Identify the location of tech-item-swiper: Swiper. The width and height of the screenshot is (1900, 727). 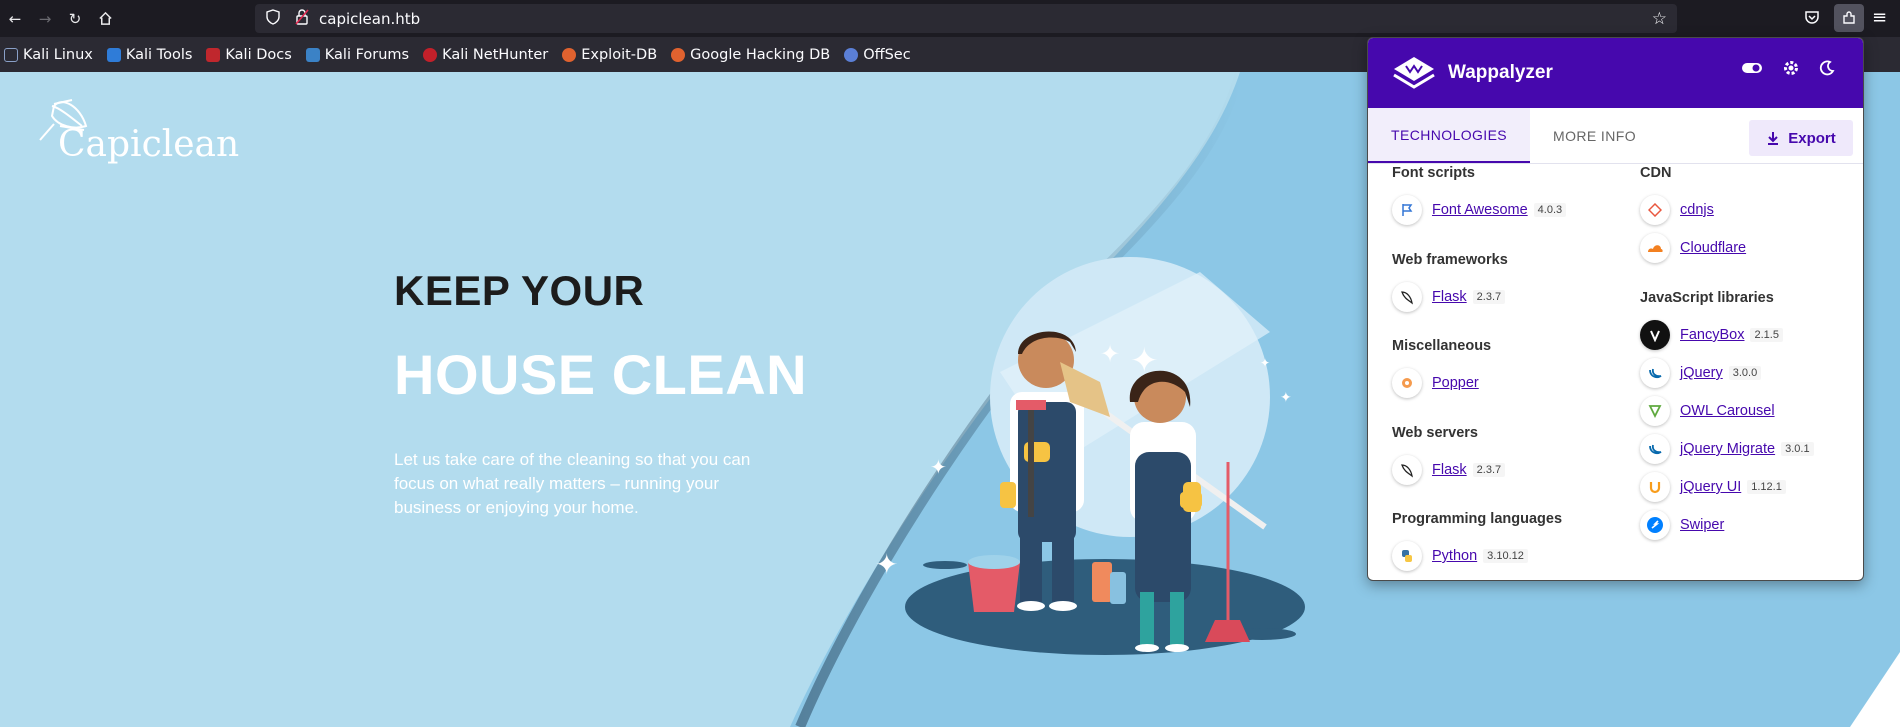
(1745, 525).